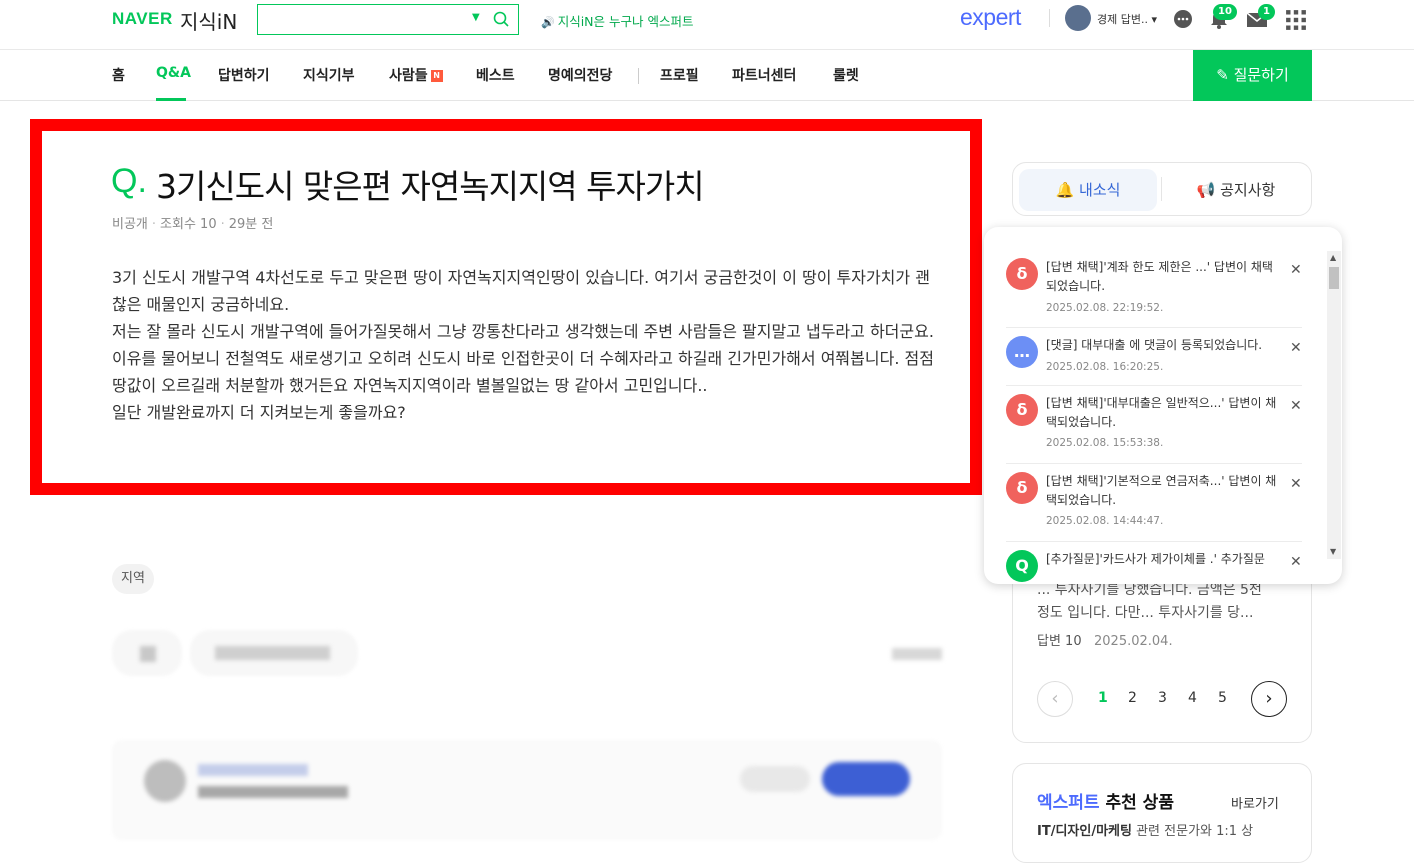  Describe the element at coordinates (1161, 412) in the screenshot. I see `notification-text: [답변 채택]'대부대출은 일반적으...' 답변이 채택되었습니다.` at that location.